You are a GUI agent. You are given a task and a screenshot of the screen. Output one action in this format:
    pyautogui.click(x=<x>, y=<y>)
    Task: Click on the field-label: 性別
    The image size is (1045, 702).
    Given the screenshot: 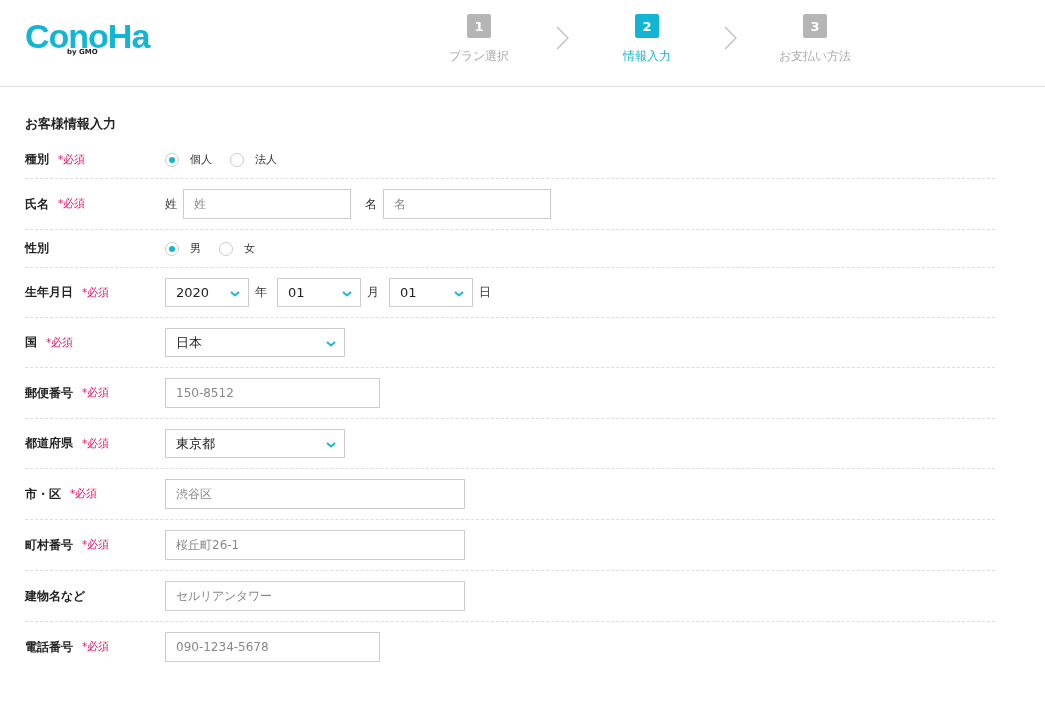 What is the action you would take?
    pyautogui.click(x=37, y=248)
    